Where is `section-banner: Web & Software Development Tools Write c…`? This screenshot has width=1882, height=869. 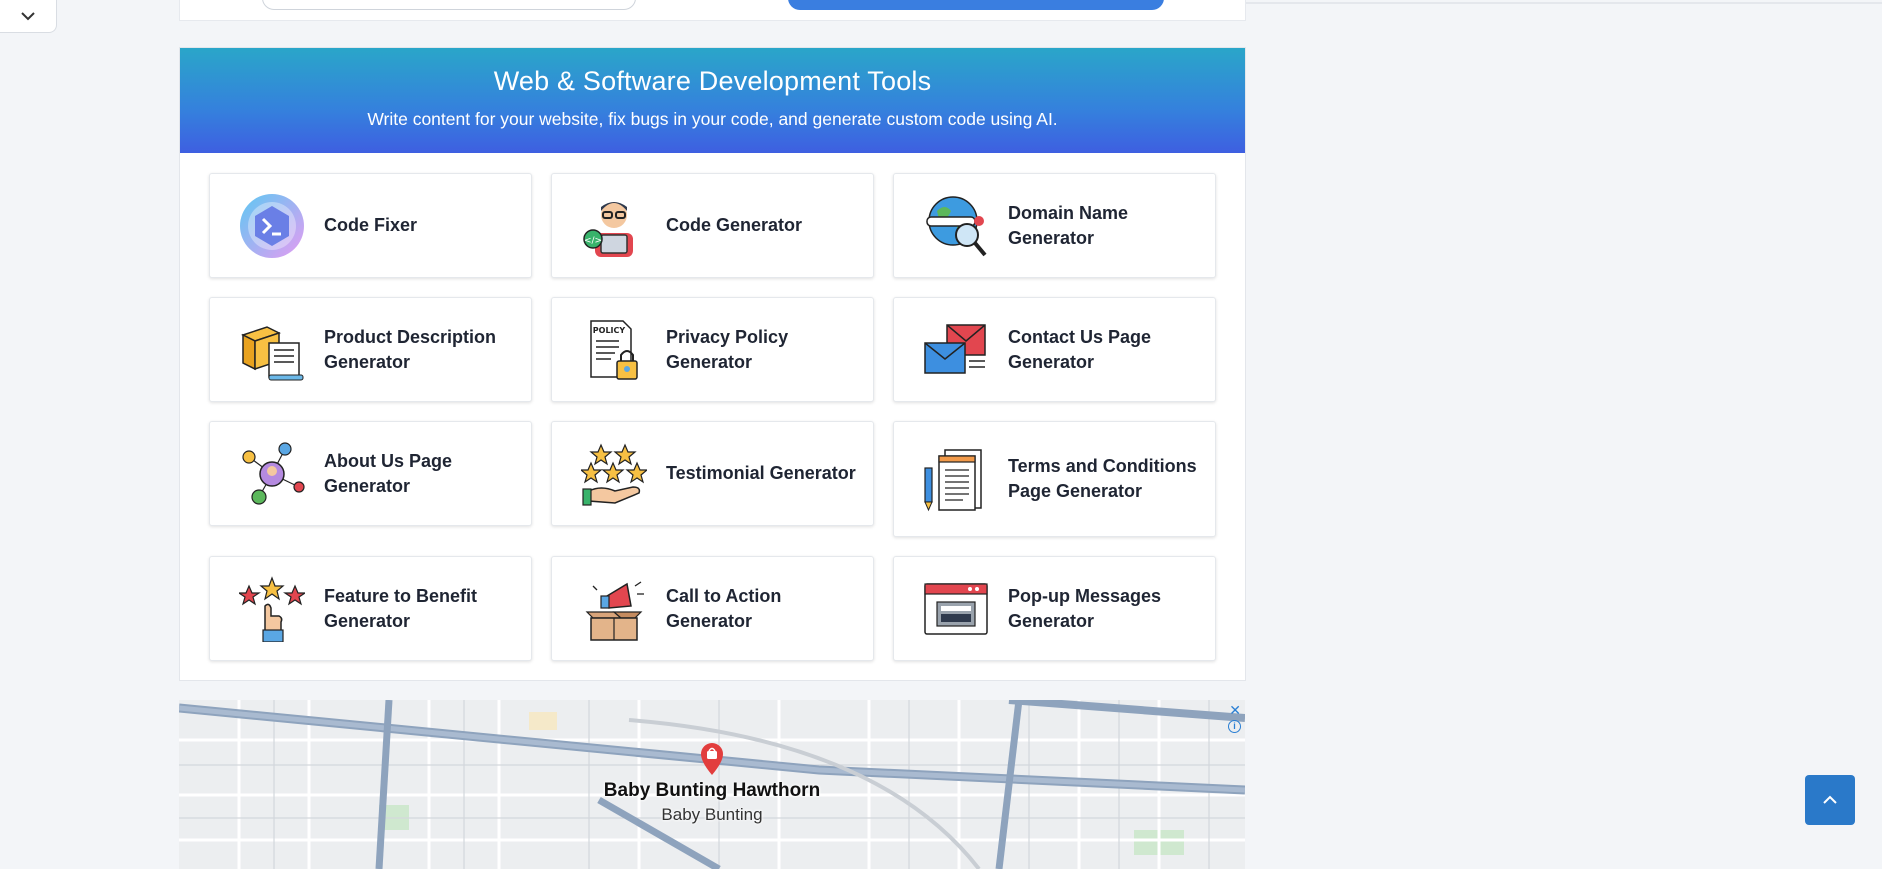
section-banner: Web & Software Development Tools Write c… is located at coordinates (712, 100).